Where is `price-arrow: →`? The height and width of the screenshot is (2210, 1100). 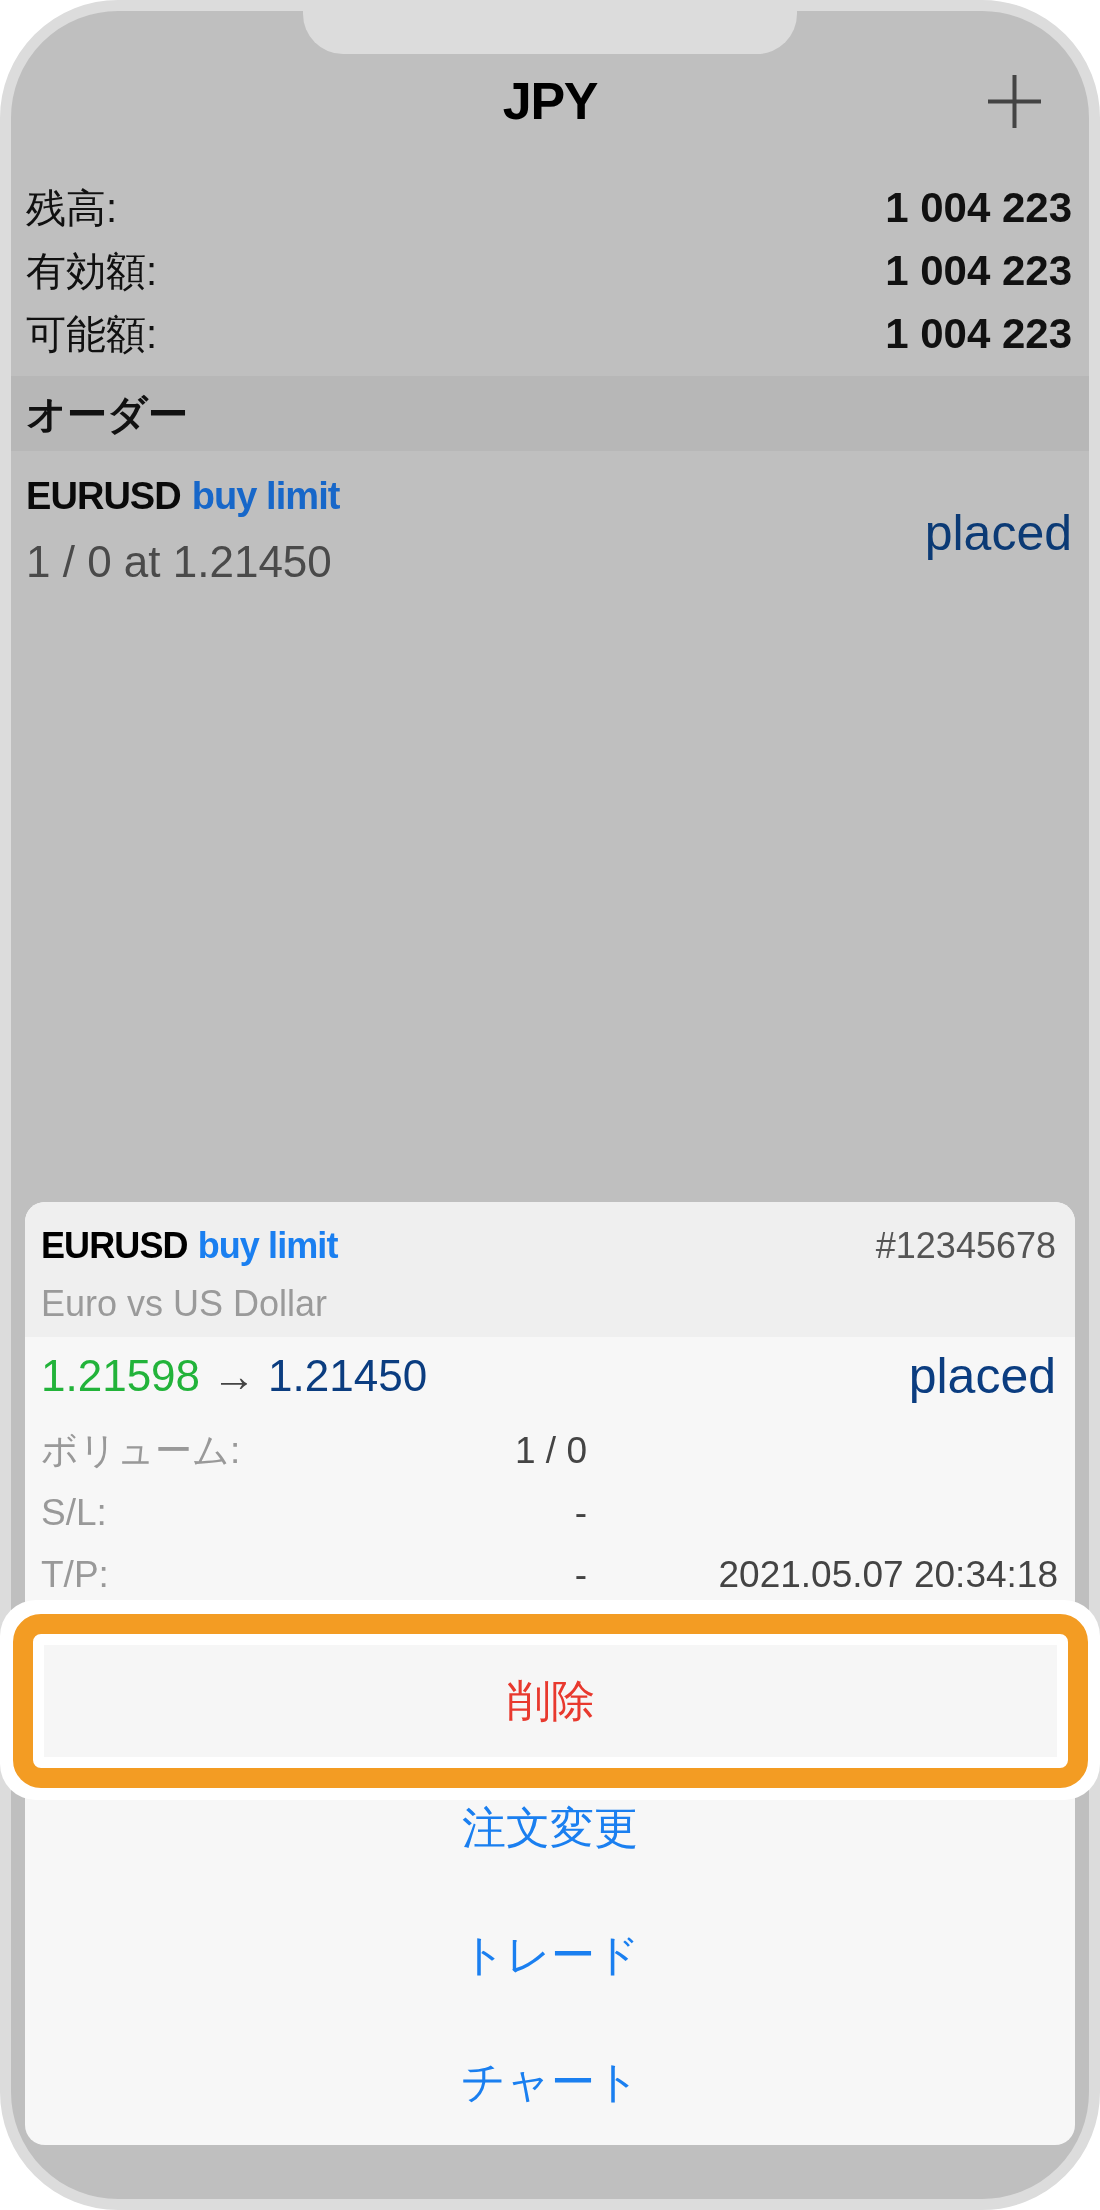
price-arrow: → is located at coordinates (234, 1376).